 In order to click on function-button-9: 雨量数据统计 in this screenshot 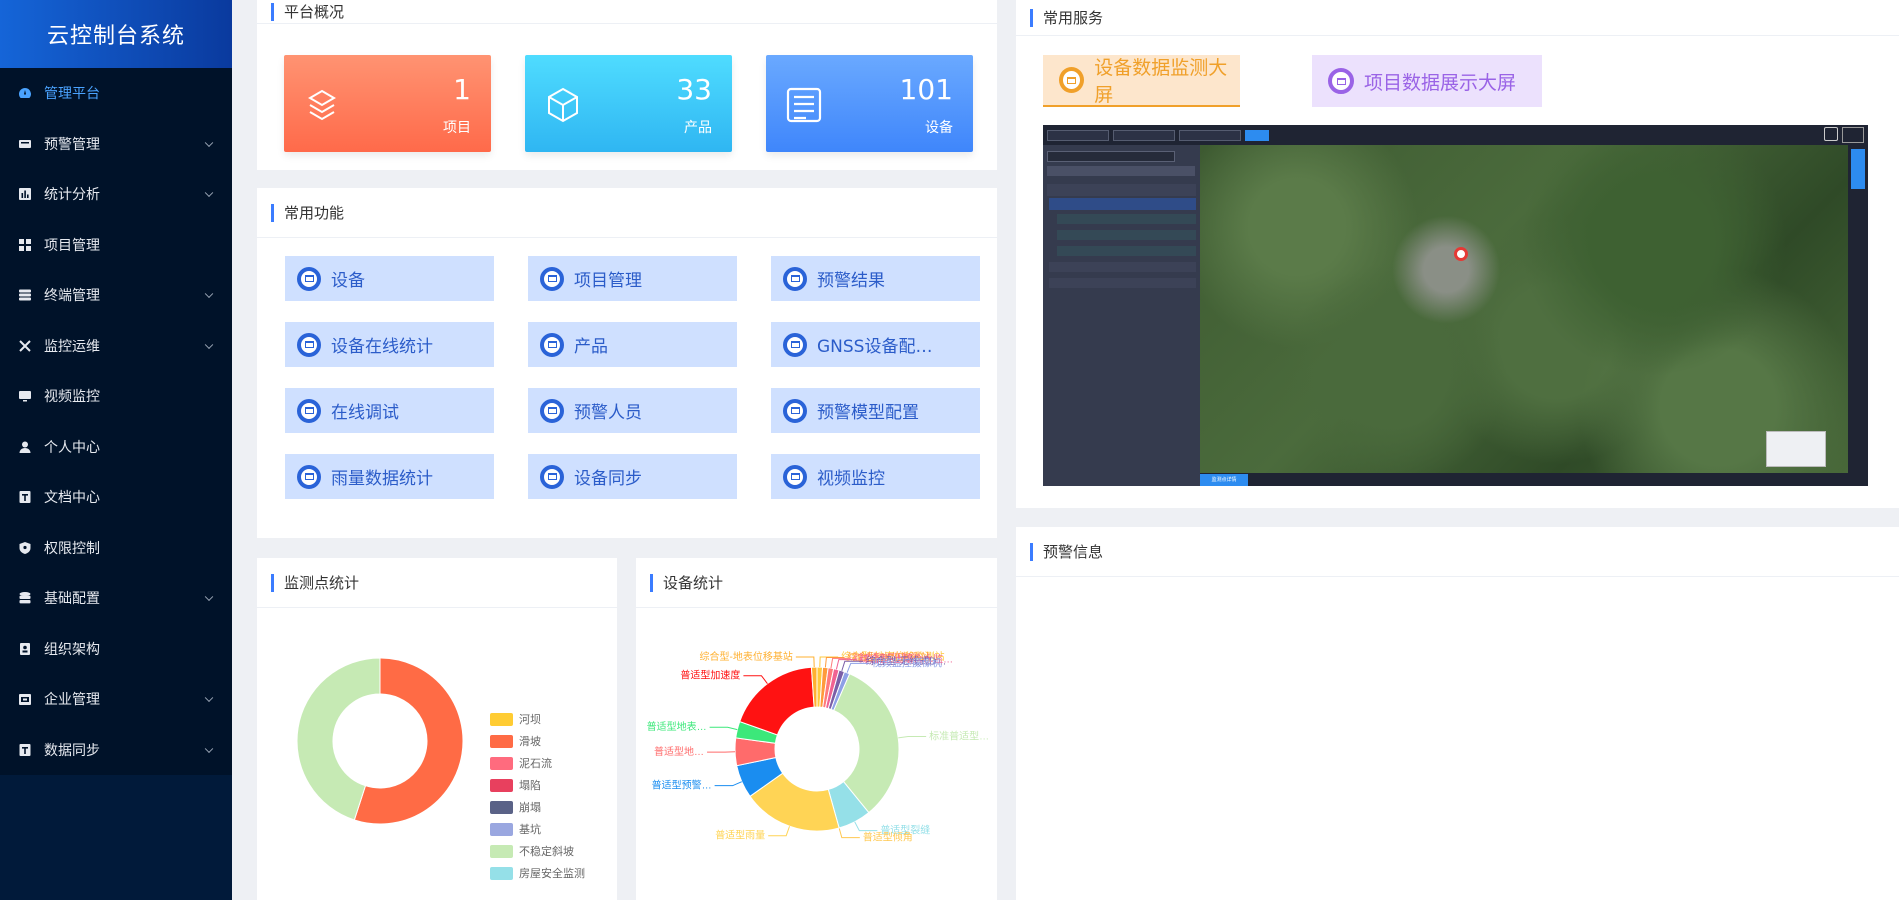, I will do `click(389, 476)`.